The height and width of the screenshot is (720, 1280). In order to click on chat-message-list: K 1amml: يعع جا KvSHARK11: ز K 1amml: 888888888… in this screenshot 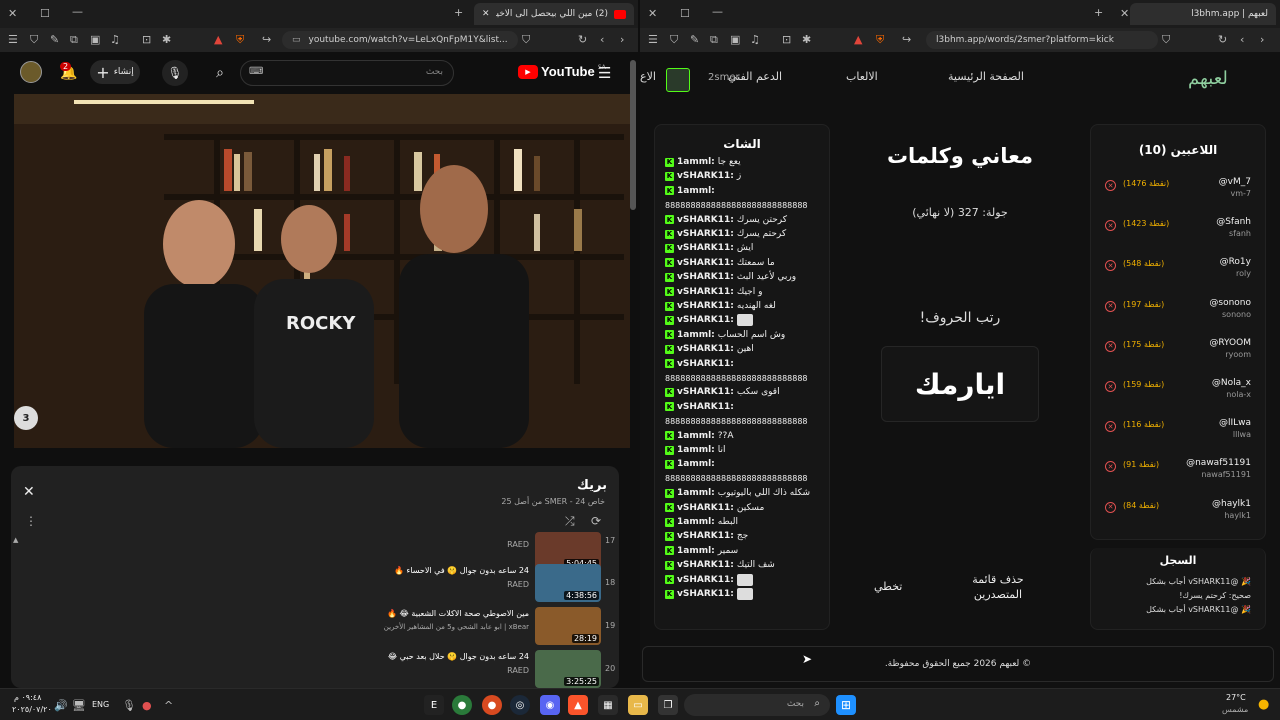, I will do `click(743, 390)`.